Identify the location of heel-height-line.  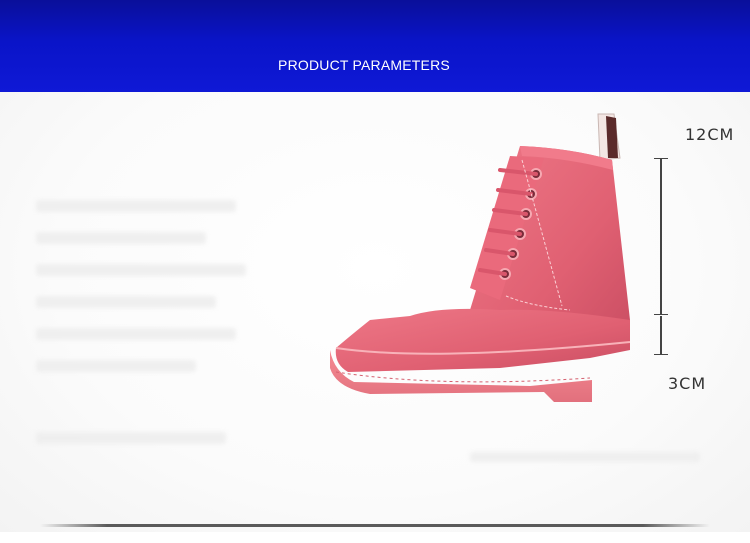
(661, 335).